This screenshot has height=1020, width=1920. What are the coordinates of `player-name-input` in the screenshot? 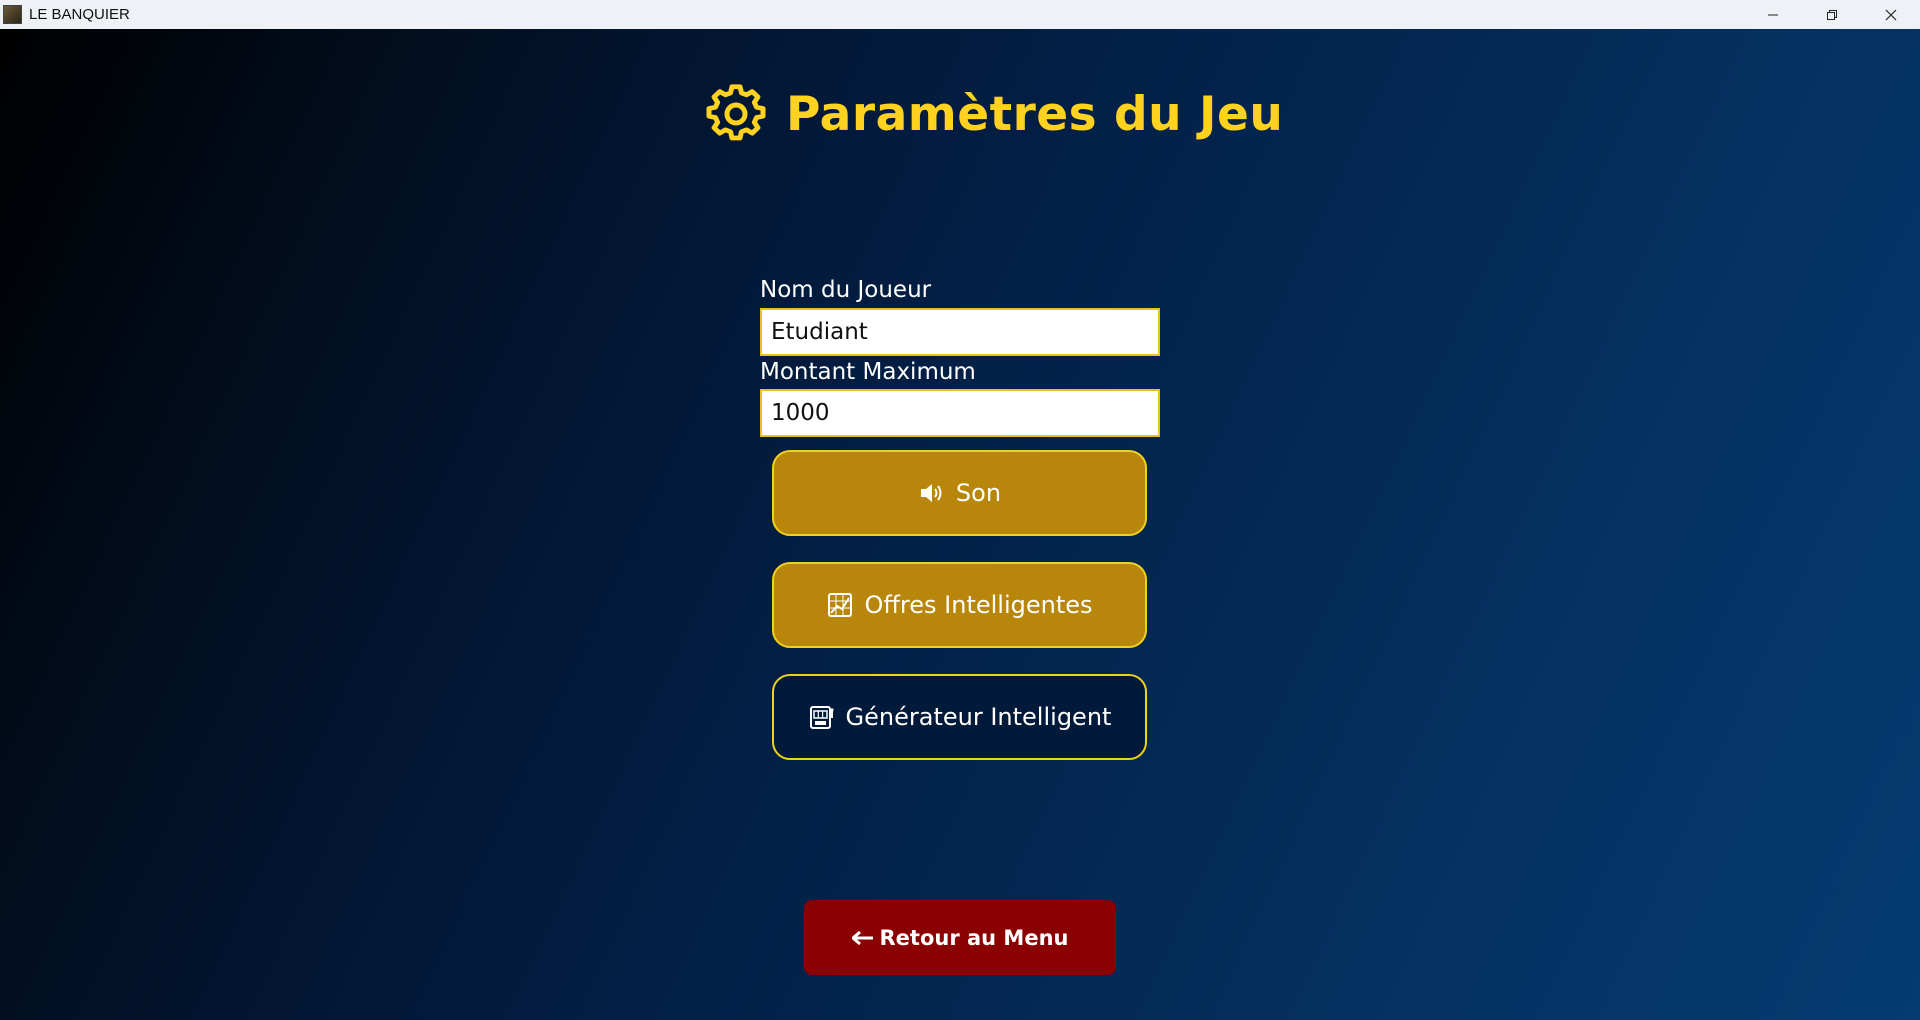 It's located at (960, 332).